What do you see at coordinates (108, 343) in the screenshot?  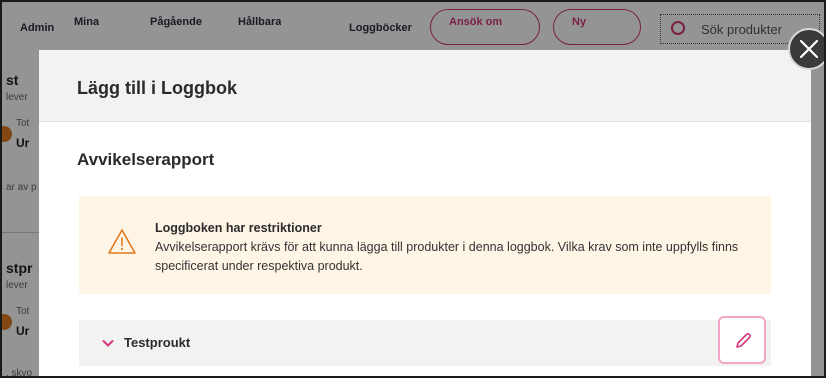 I see `chevron-down-icon` at bounding box center [108, 343].